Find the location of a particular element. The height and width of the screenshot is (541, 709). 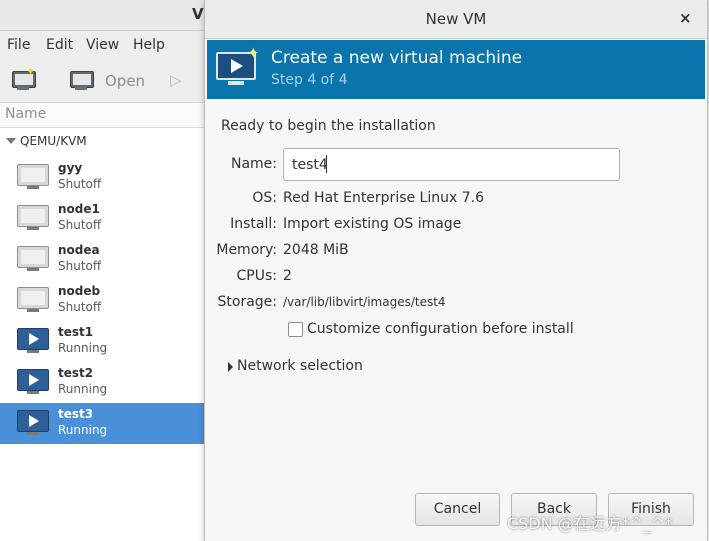

dialog-titlebar: New VM × is located at coordinates (456, 19).